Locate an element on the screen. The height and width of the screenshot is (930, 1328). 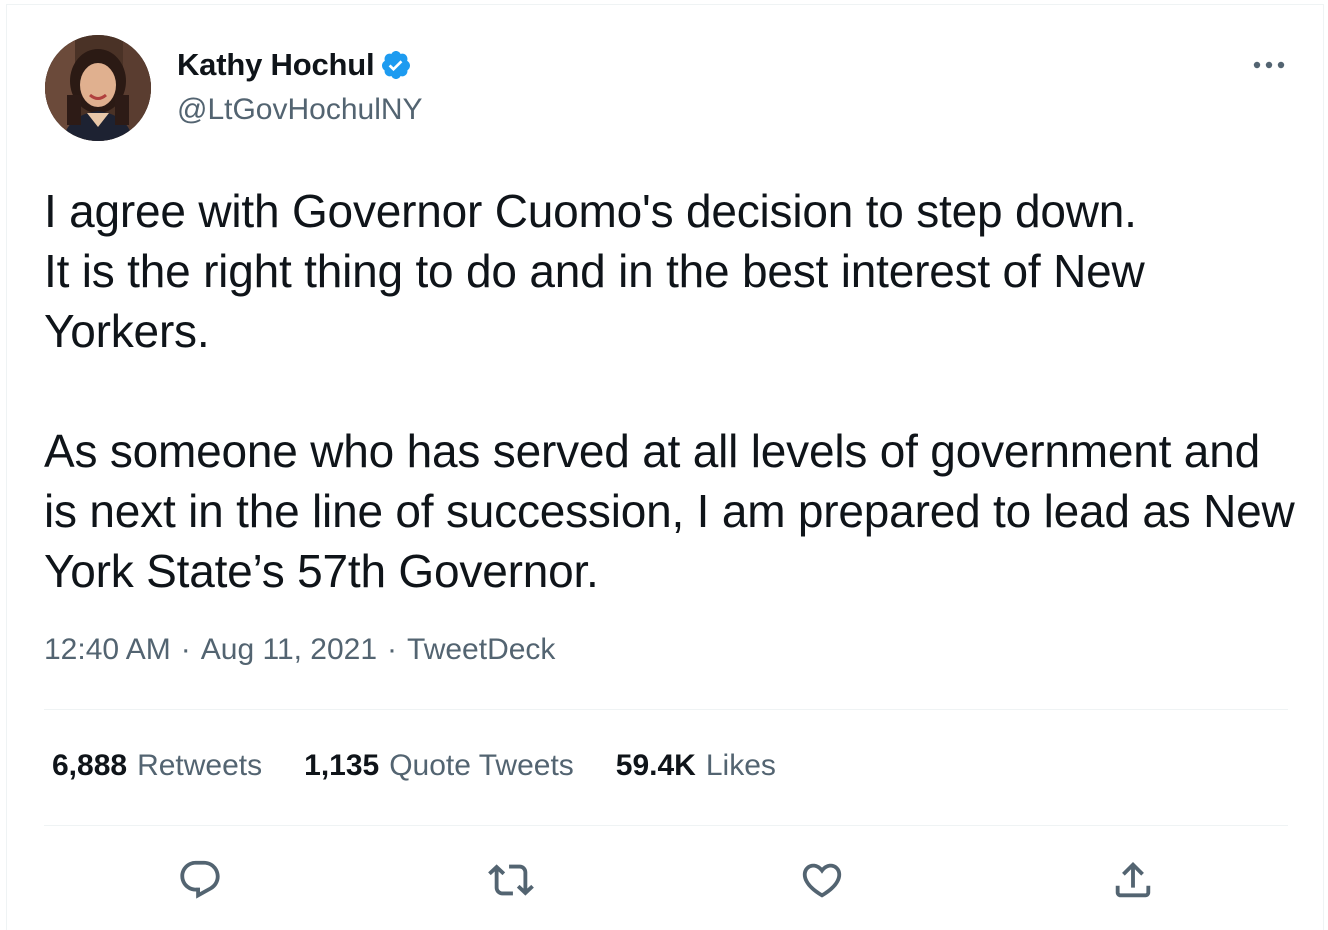
retweets-stat: 6,888 Retweets is located at coordinates (157, 766).